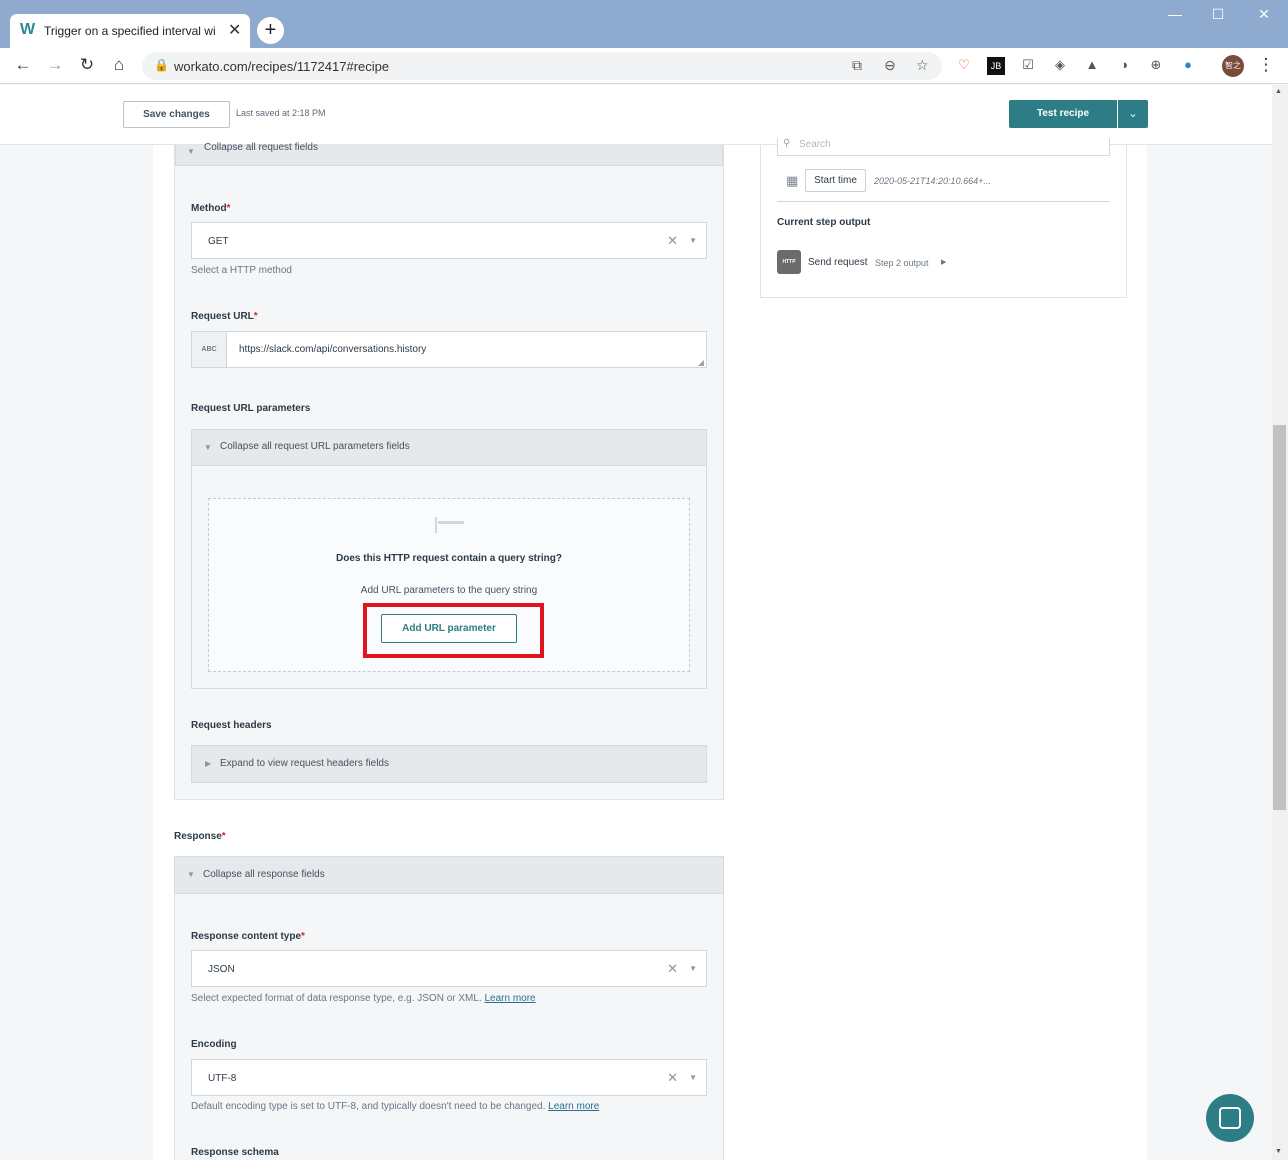 This screenshot has width=1288, height=1160. Describe the element at coordinates (1175, 16) in the screenshot. I see `minimize-icon: —` at that location.